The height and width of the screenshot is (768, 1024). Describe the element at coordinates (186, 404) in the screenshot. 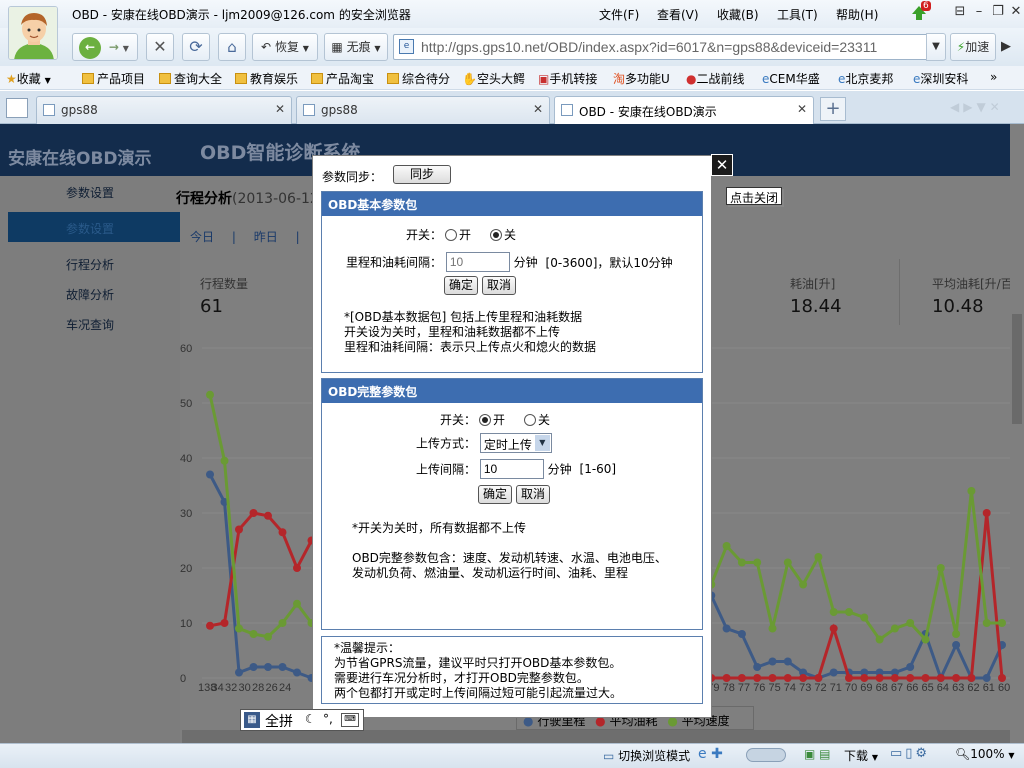

I see `y-tick-label: 50` at that location.